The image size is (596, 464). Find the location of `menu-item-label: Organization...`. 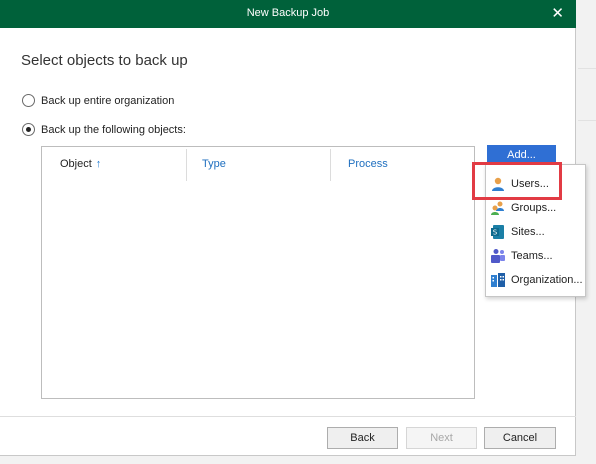

menu-item-label: Organization... is located at coordinates (547, 280).